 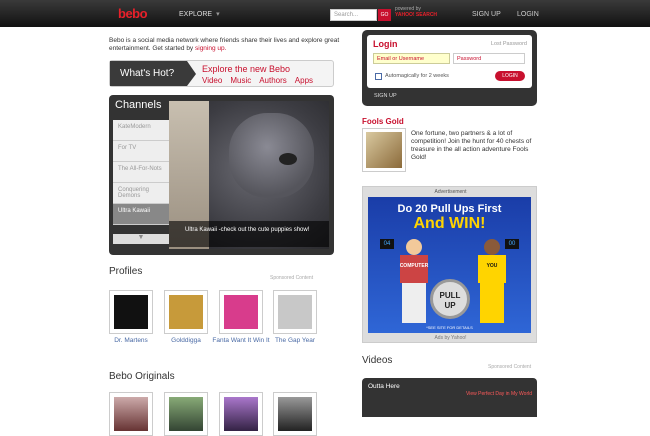 What do you see at coordinates (449, 209) in the screenshot?
I see `ad-headline: Do 20 Pull Ups First` at bounding box center [449, 209].